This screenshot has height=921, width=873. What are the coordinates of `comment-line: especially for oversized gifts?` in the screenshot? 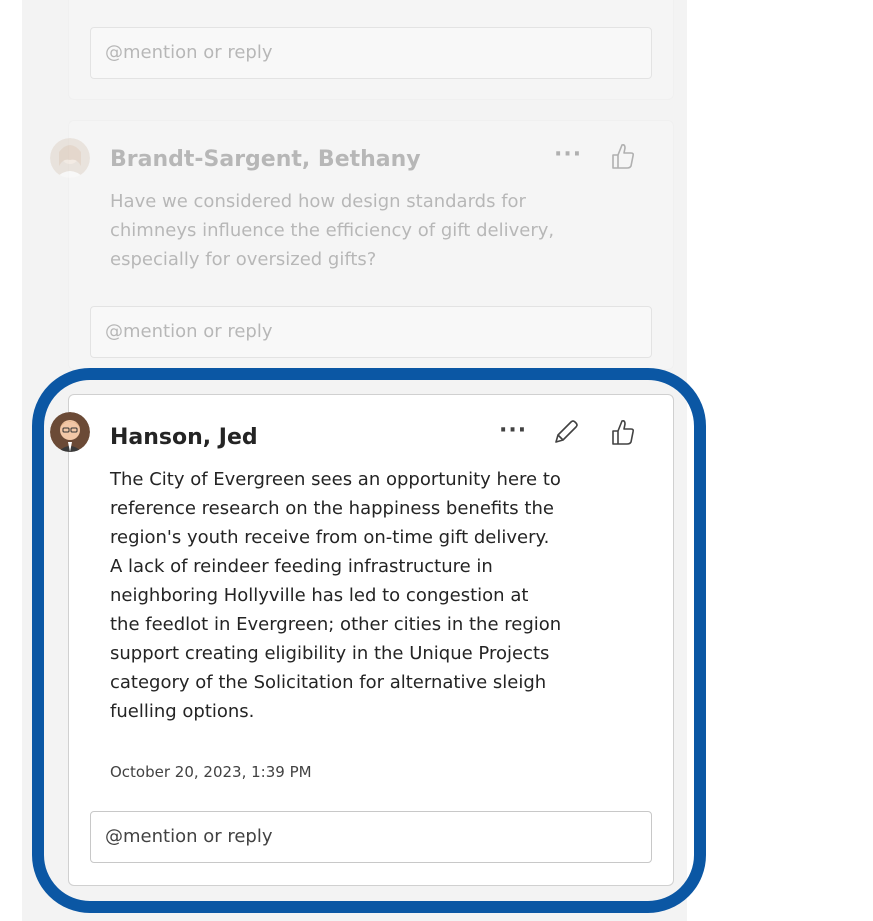 It's located at (243, 259).